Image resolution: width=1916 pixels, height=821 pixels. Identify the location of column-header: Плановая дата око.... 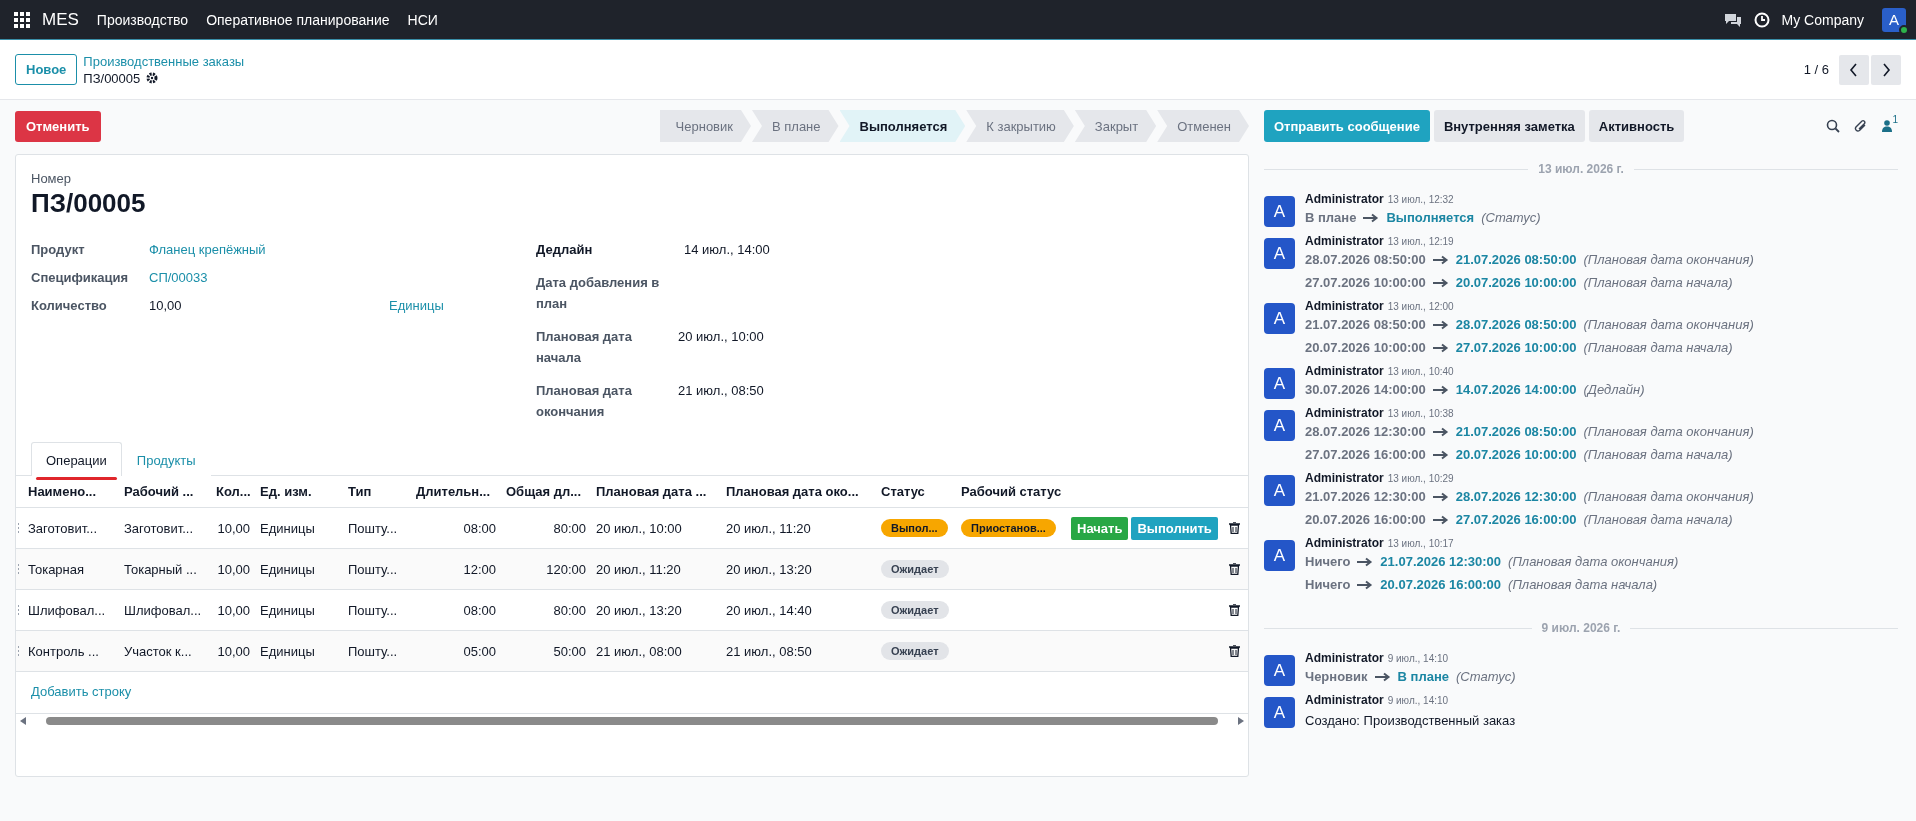
(803, 491).